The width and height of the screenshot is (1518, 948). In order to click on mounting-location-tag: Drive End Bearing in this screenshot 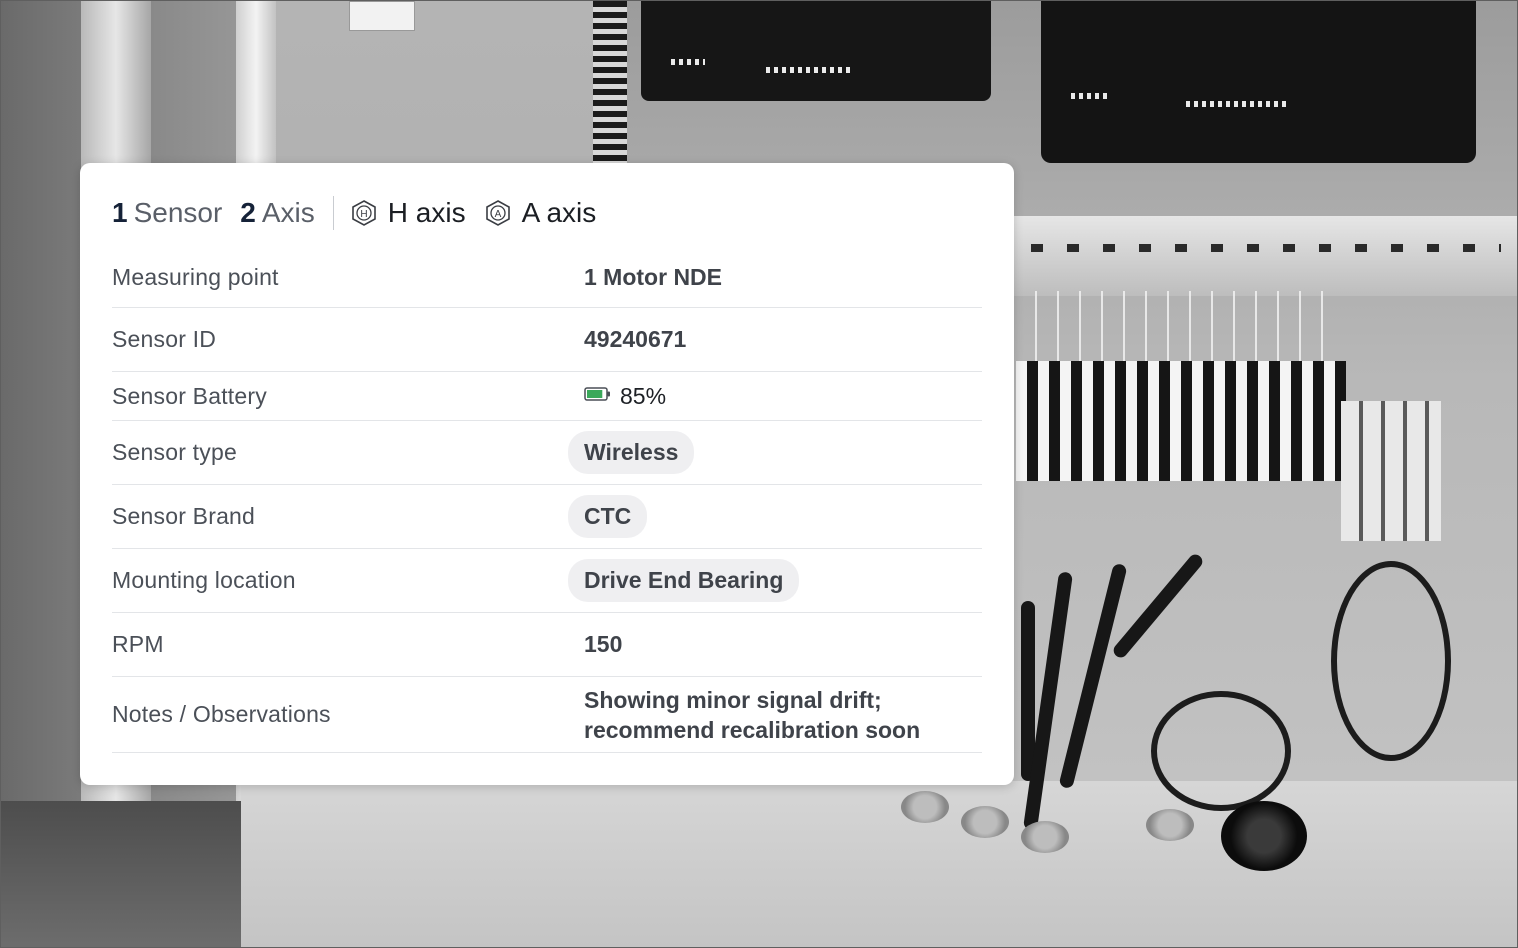, I will do `click(684, 580)`.